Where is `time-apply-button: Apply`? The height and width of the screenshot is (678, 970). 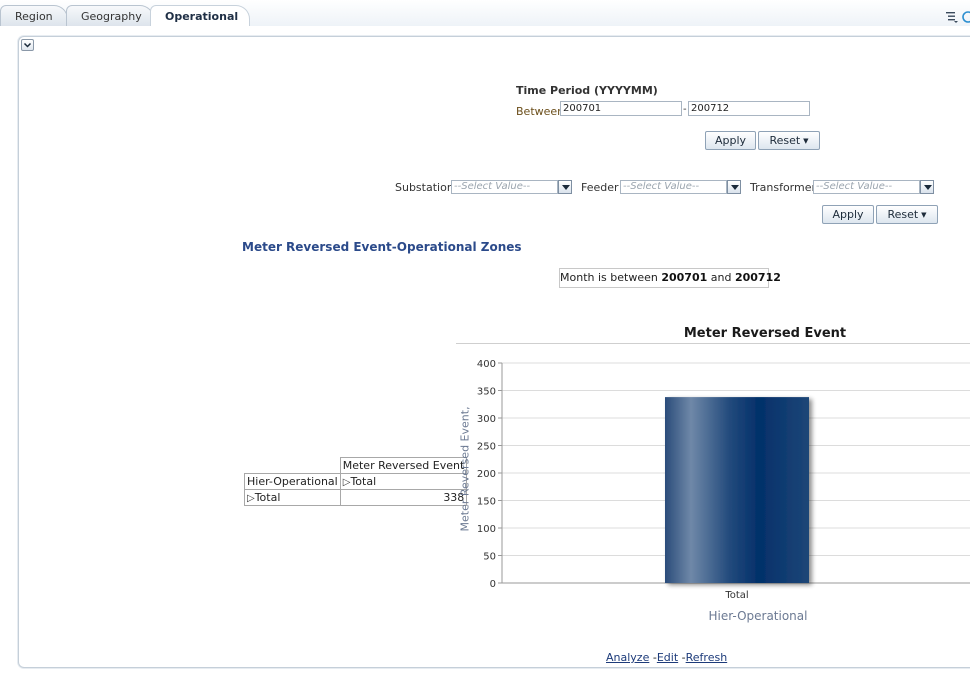
time-apply-button: Apply is located at coordinates (730, 140).